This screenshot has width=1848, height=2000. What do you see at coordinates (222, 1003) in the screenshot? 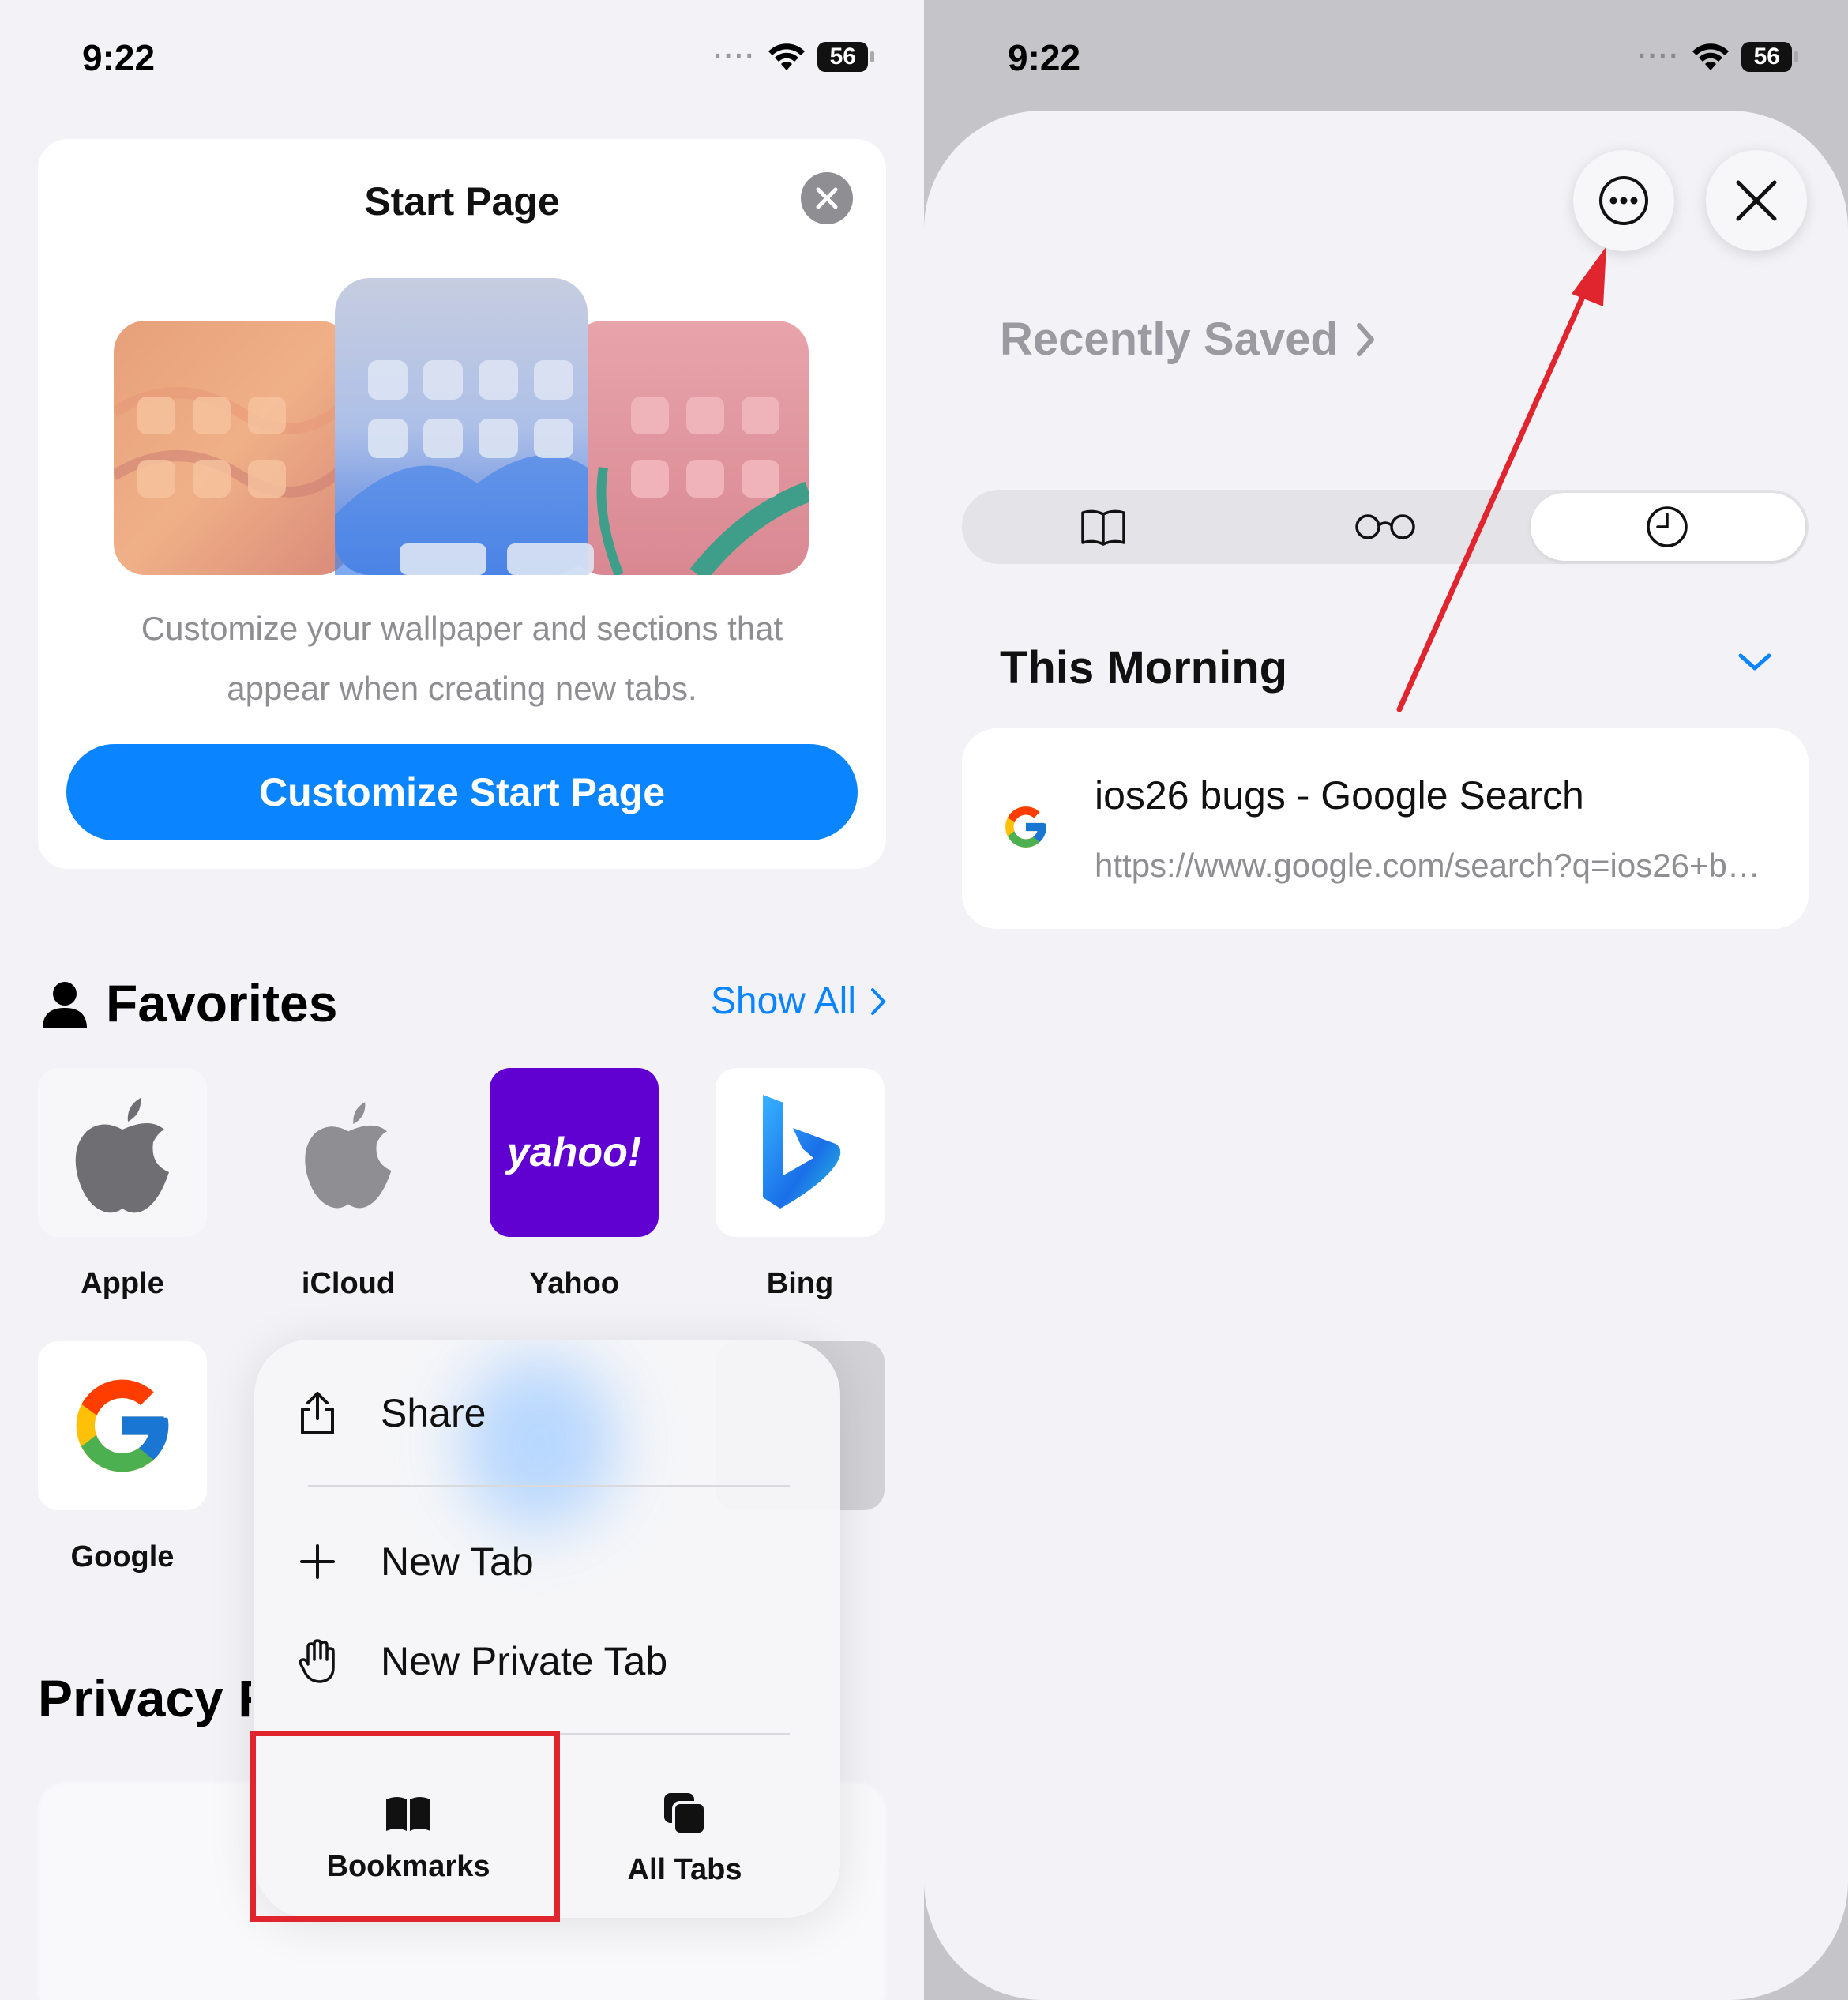
I see `favorites-title: Favorites` at bounding box center [222, 1003].